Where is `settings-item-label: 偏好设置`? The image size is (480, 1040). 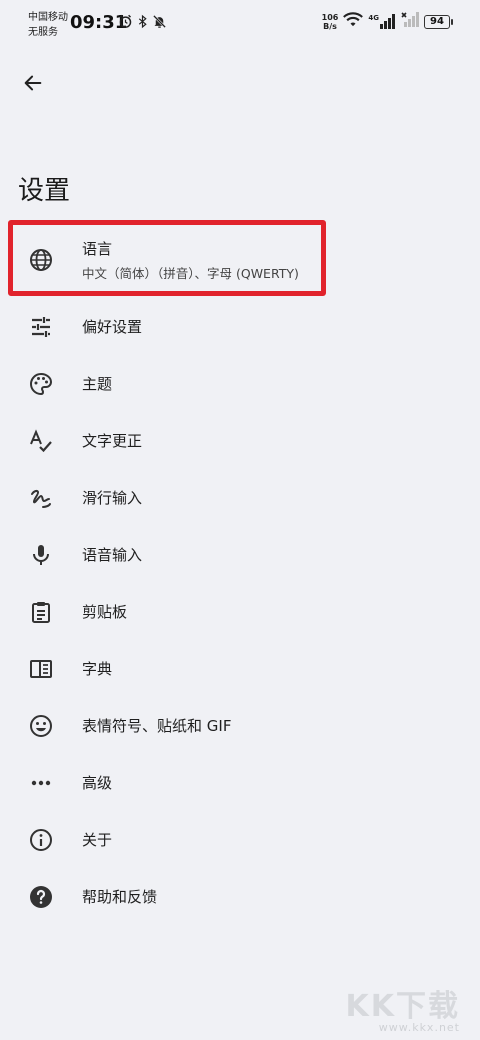
settings-item-label: 偏好设置 is located at coordinates (112, 327).